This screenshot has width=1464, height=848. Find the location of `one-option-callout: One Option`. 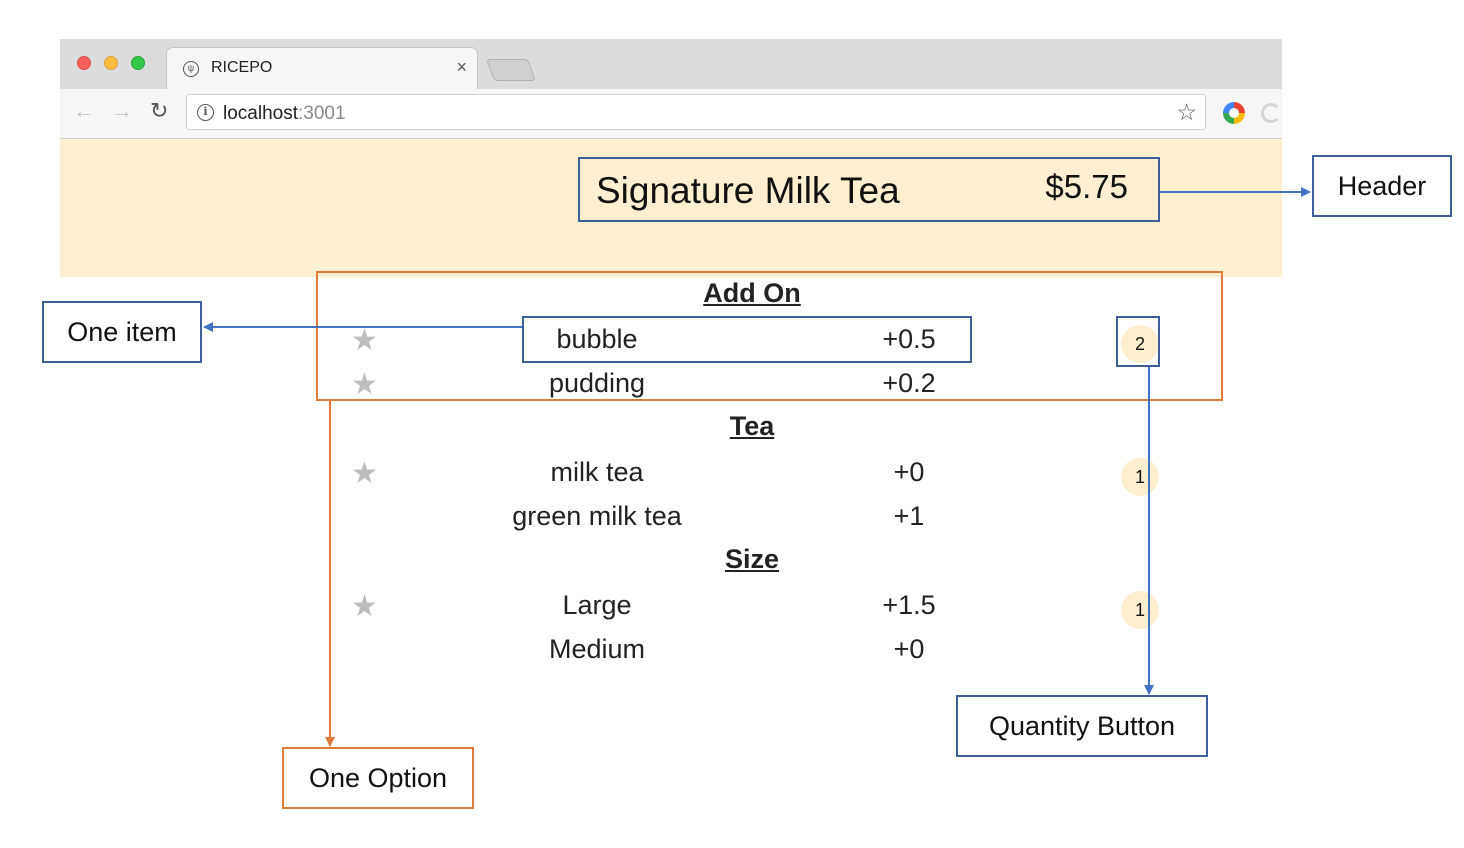

one-option-callout: One Option is located at coordinates (378, 778).